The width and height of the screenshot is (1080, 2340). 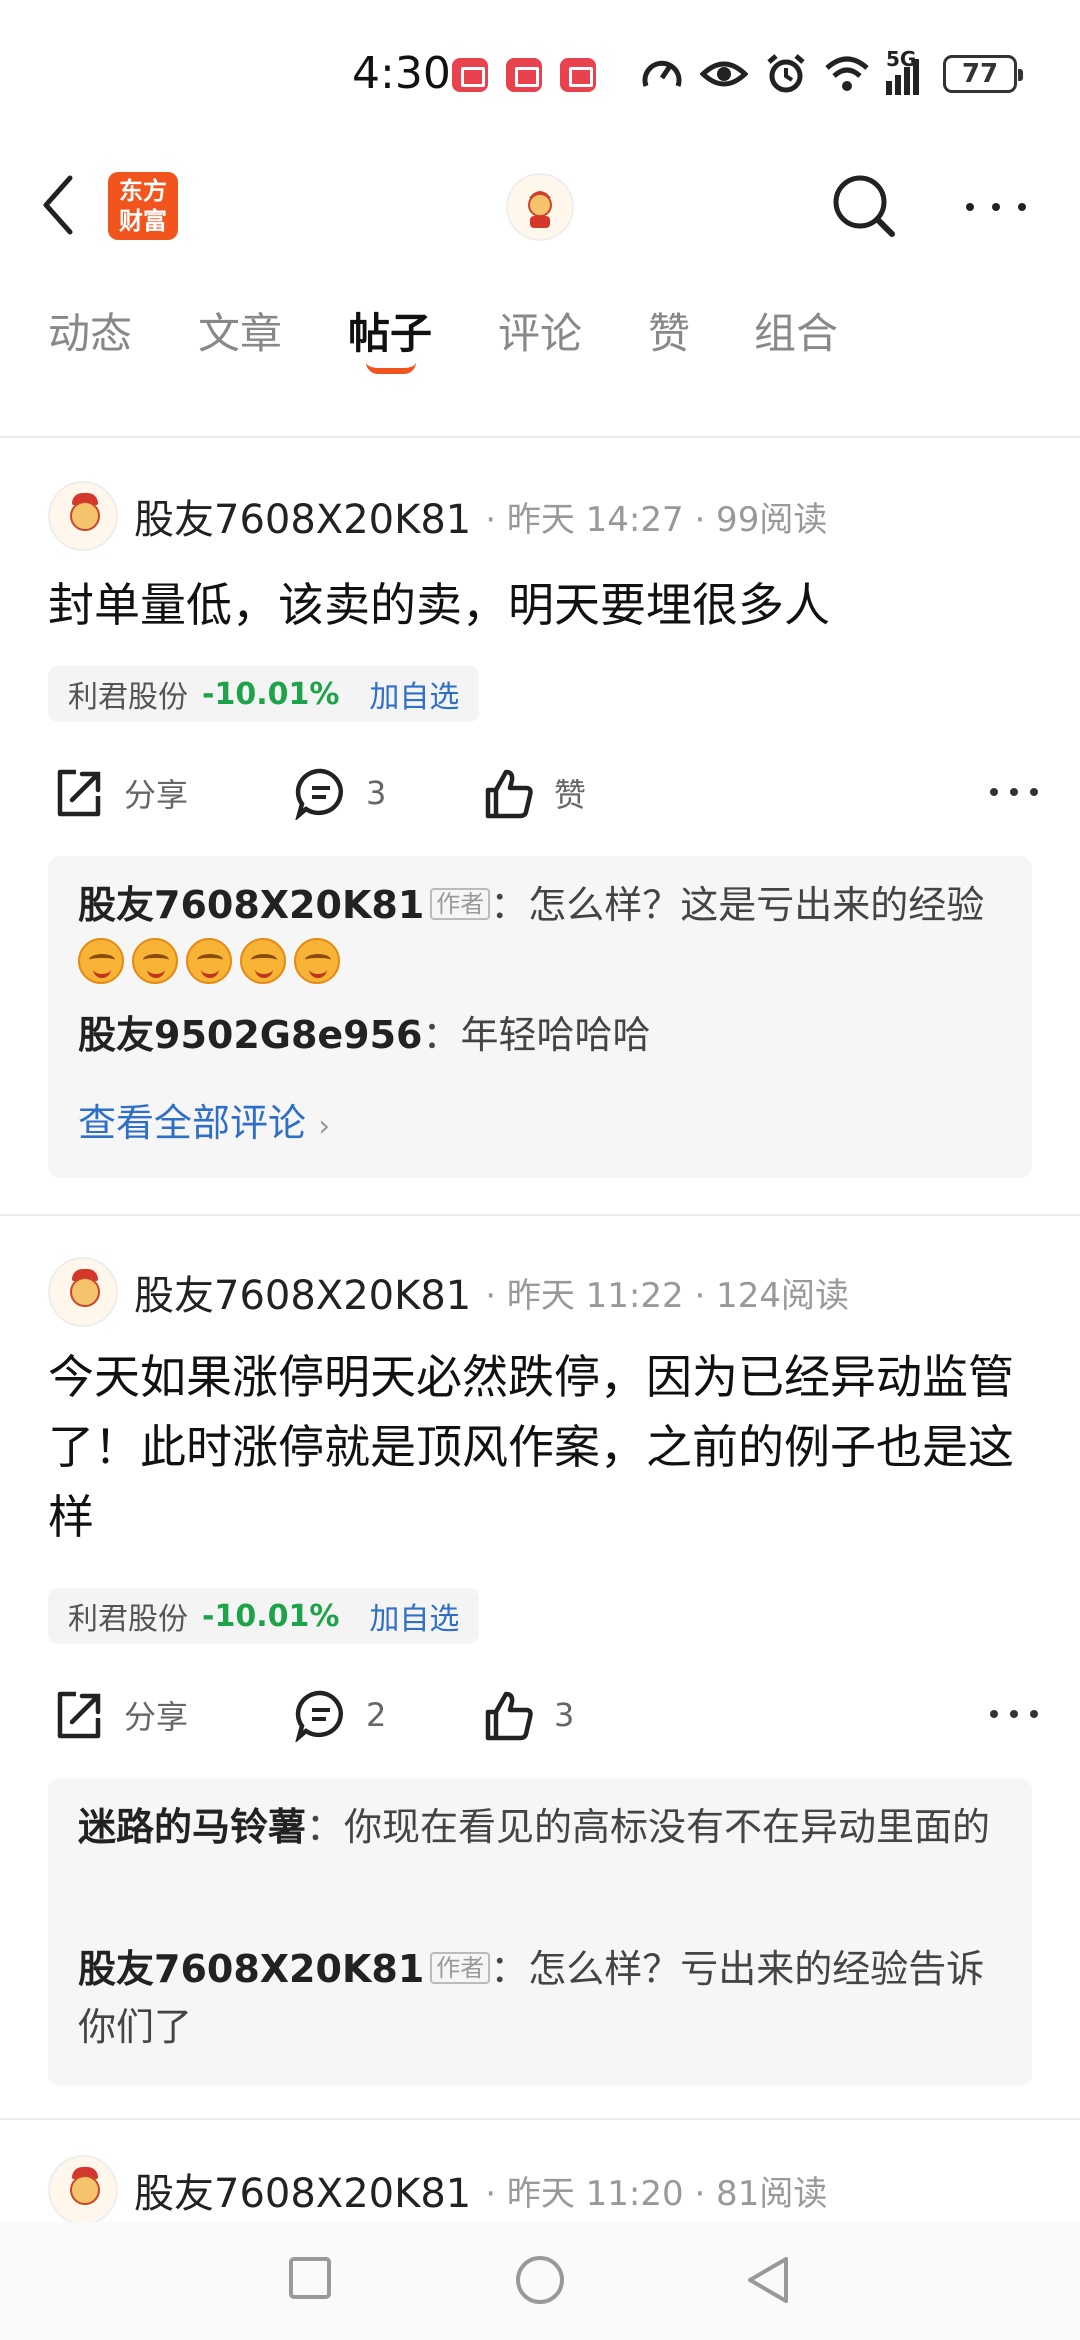 What do you see at coordinates (667, 1295) in the screenshot?
I see `post-meta: · 昨天 11:22 · 124阅读` at bounding box center [667, 1295].